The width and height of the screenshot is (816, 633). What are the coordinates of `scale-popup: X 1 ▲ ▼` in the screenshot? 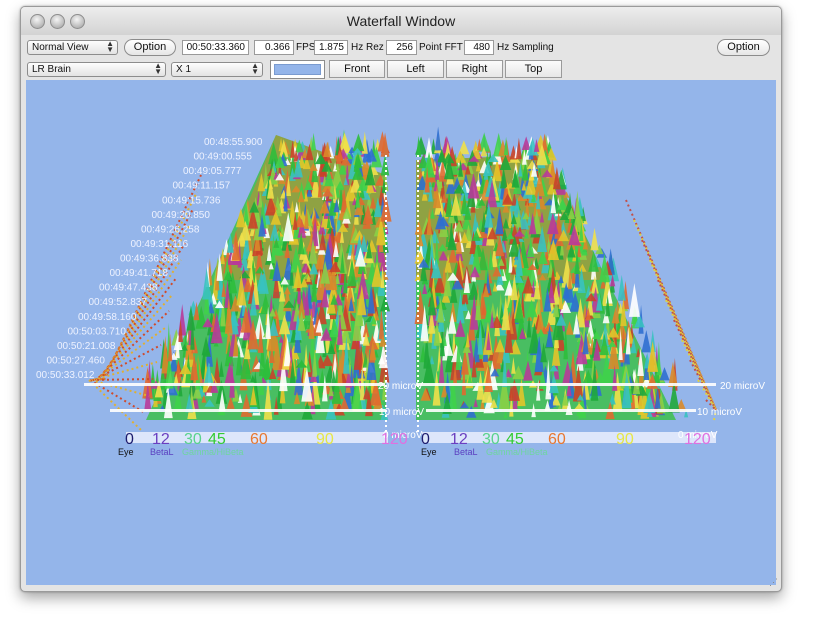 It's located at (217, 69).